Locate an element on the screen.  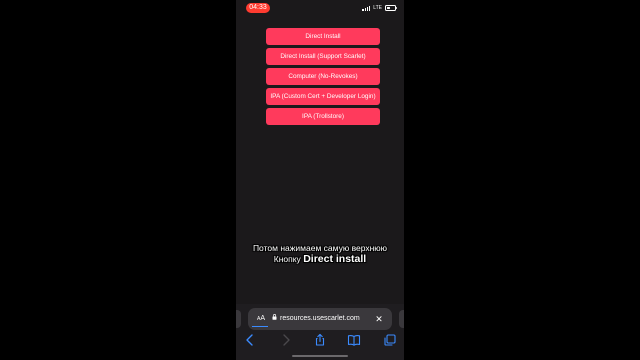
status-time: 04:33 is located at coordinates (258, 8).